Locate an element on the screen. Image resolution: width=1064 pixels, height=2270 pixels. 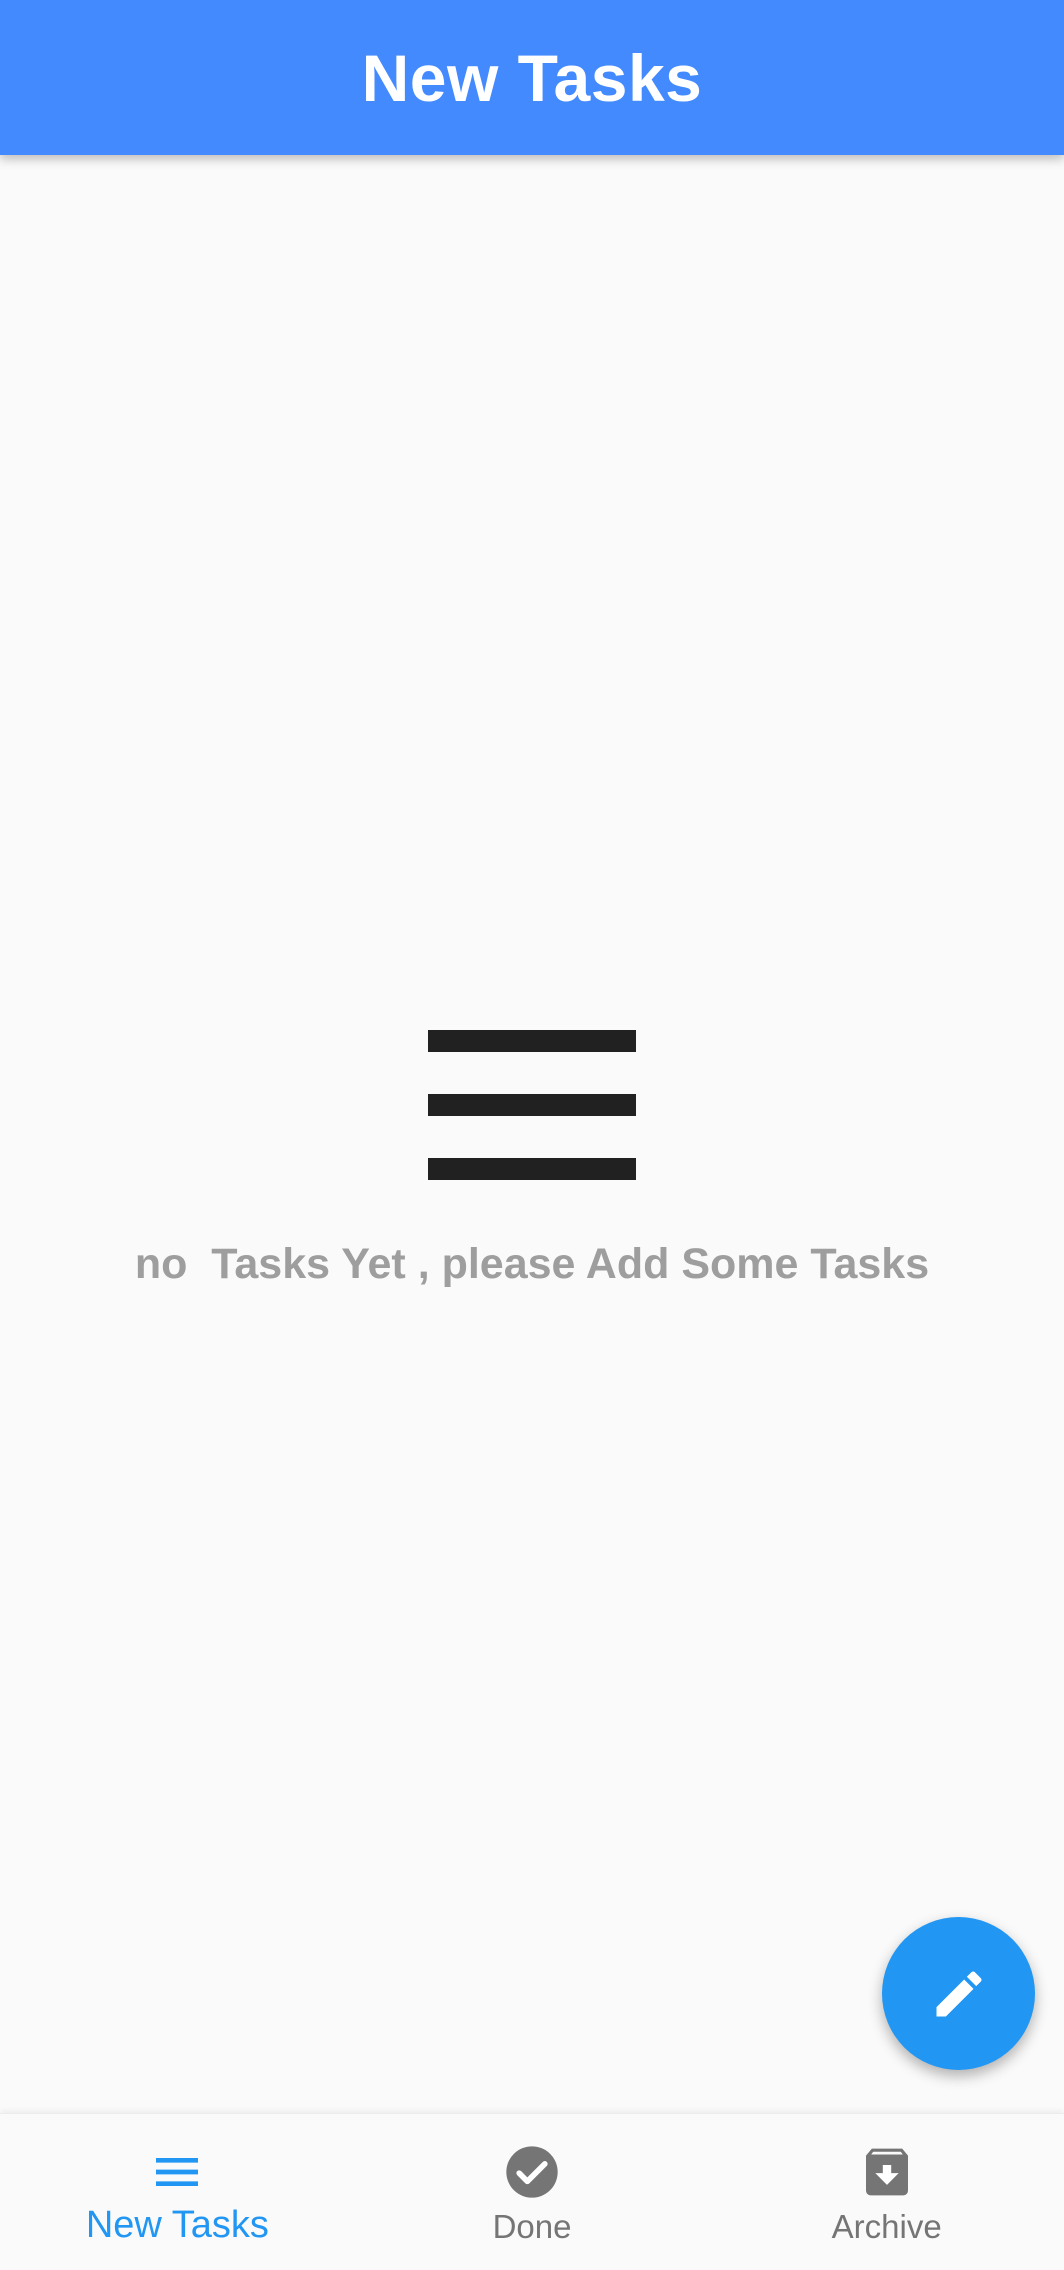
nav-item-label: New Tasks is located at coordinates (177, 2225).